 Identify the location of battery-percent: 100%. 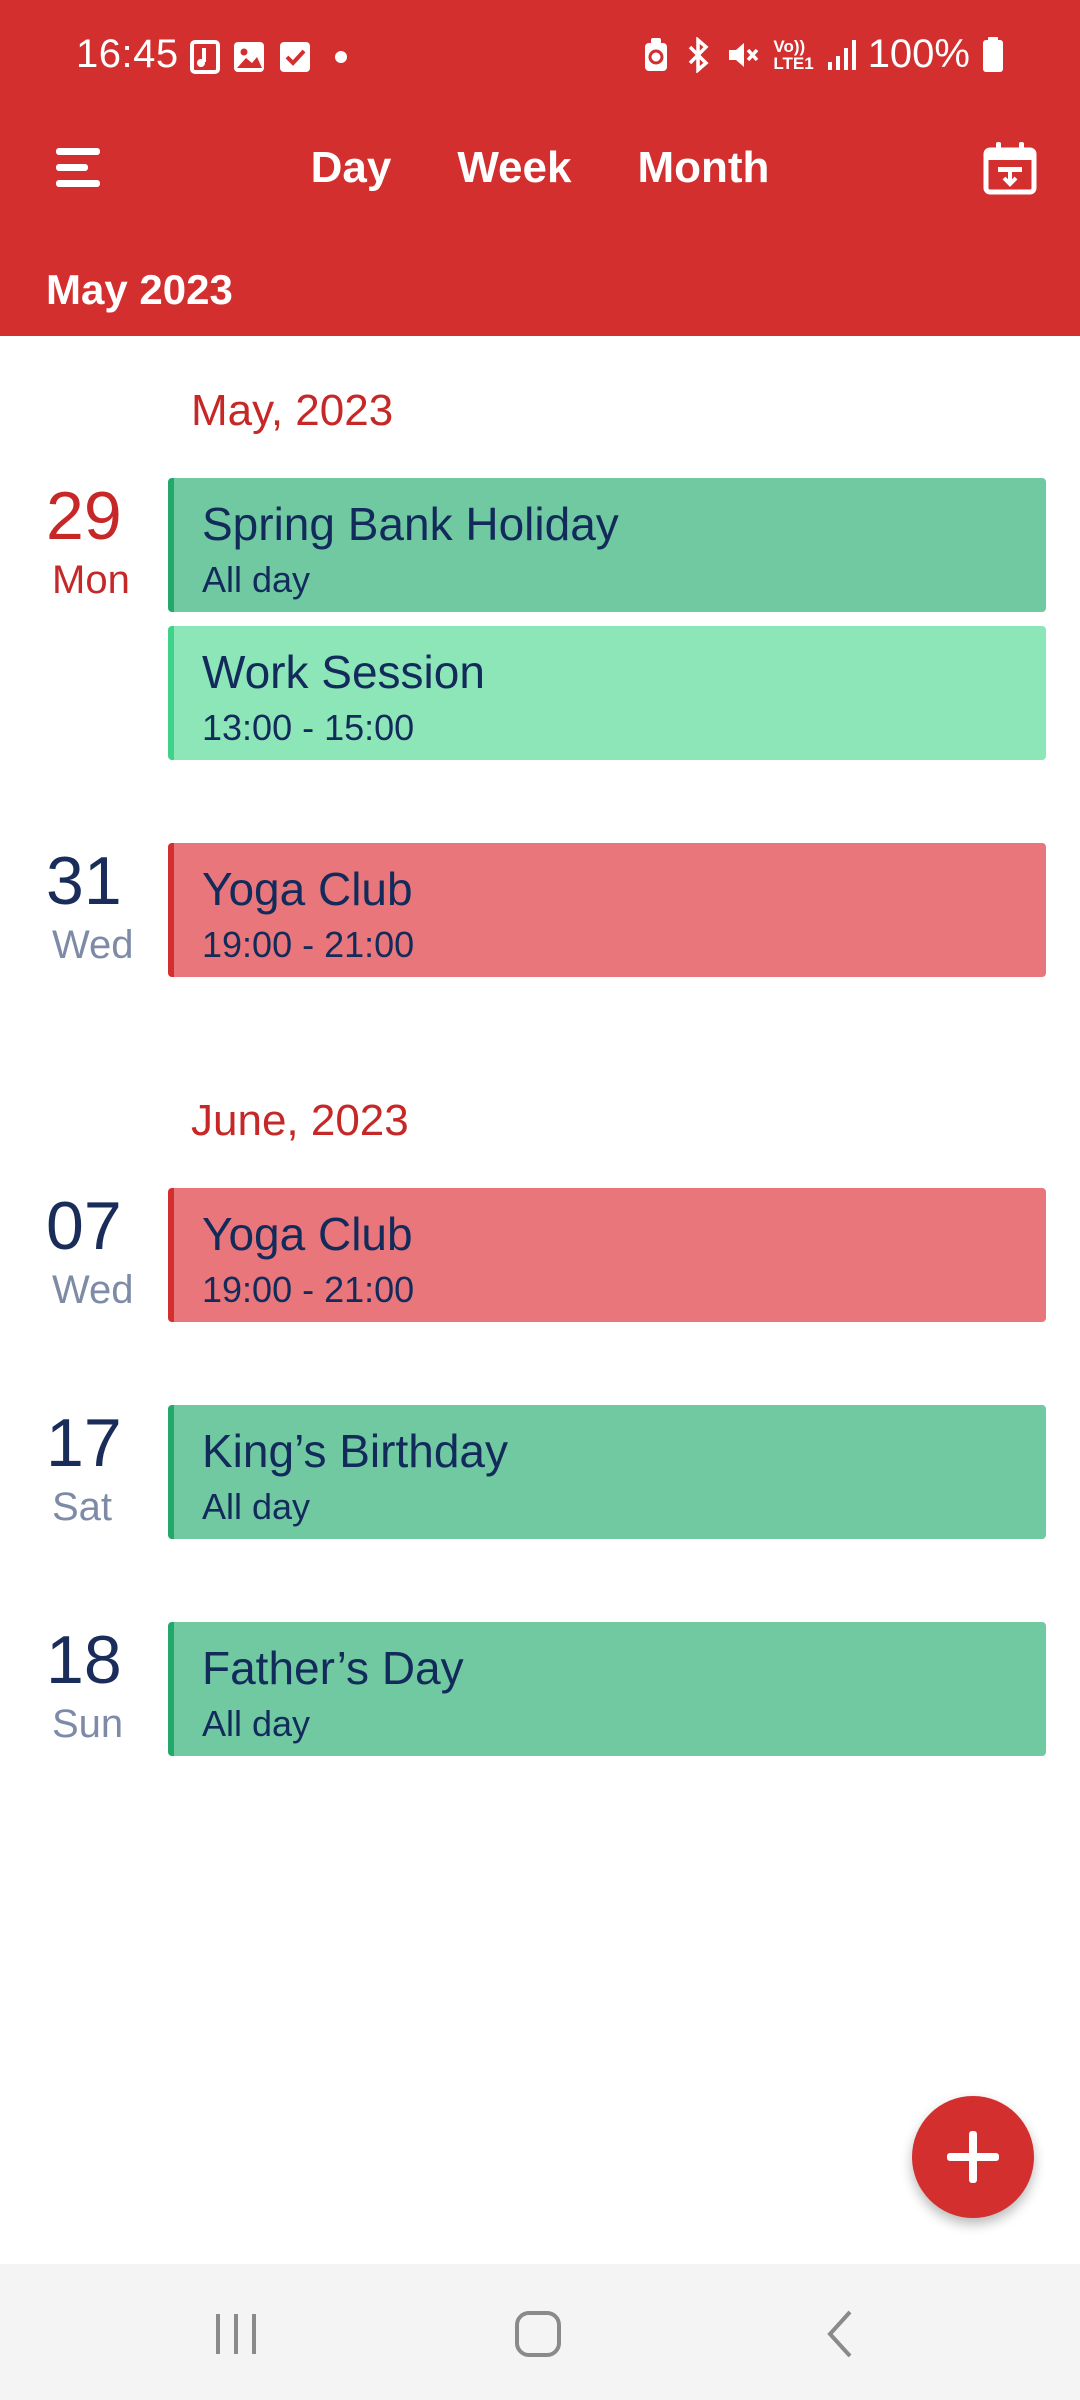
(918, 54).